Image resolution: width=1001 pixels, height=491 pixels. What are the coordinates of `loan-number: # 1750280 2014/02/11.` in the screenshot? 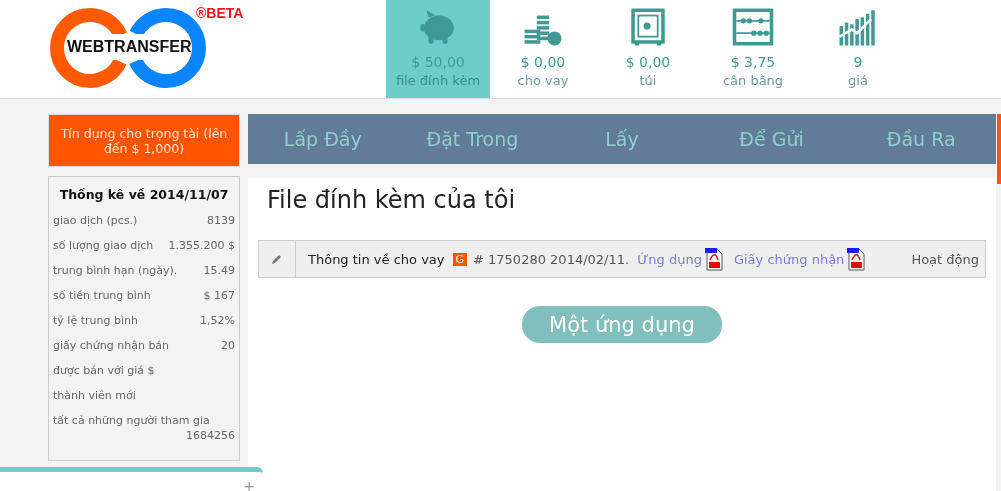 It's located at (551, 259).